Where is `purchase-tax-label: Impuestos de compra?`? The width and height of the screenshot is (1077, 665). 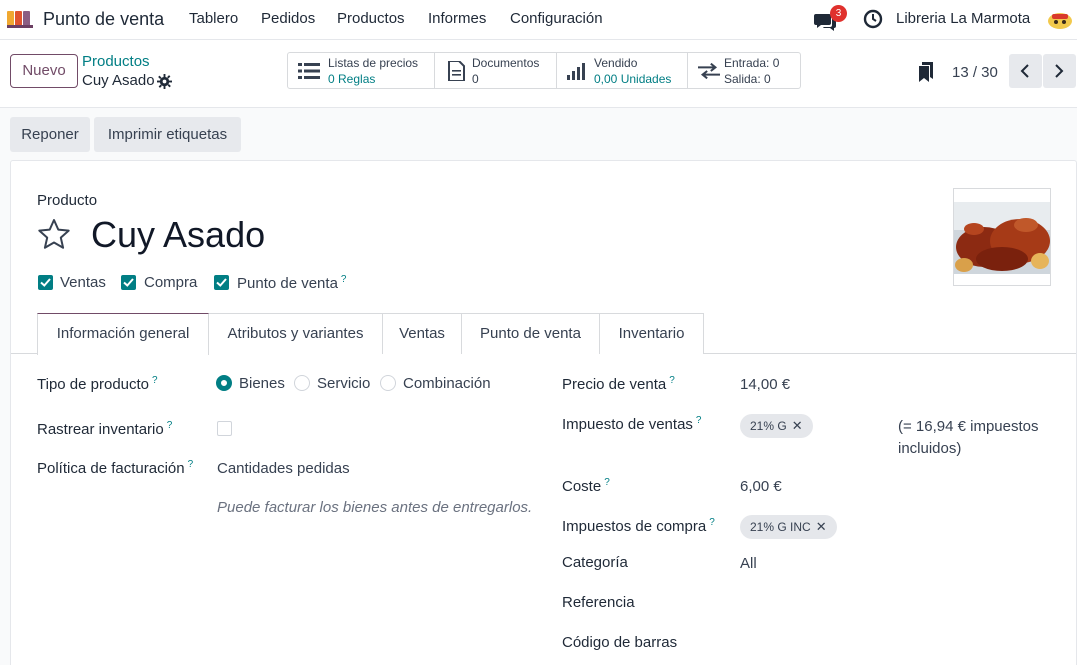 purchase-tax-label: Impuestos de compra? is located at coordinates (638, 526).